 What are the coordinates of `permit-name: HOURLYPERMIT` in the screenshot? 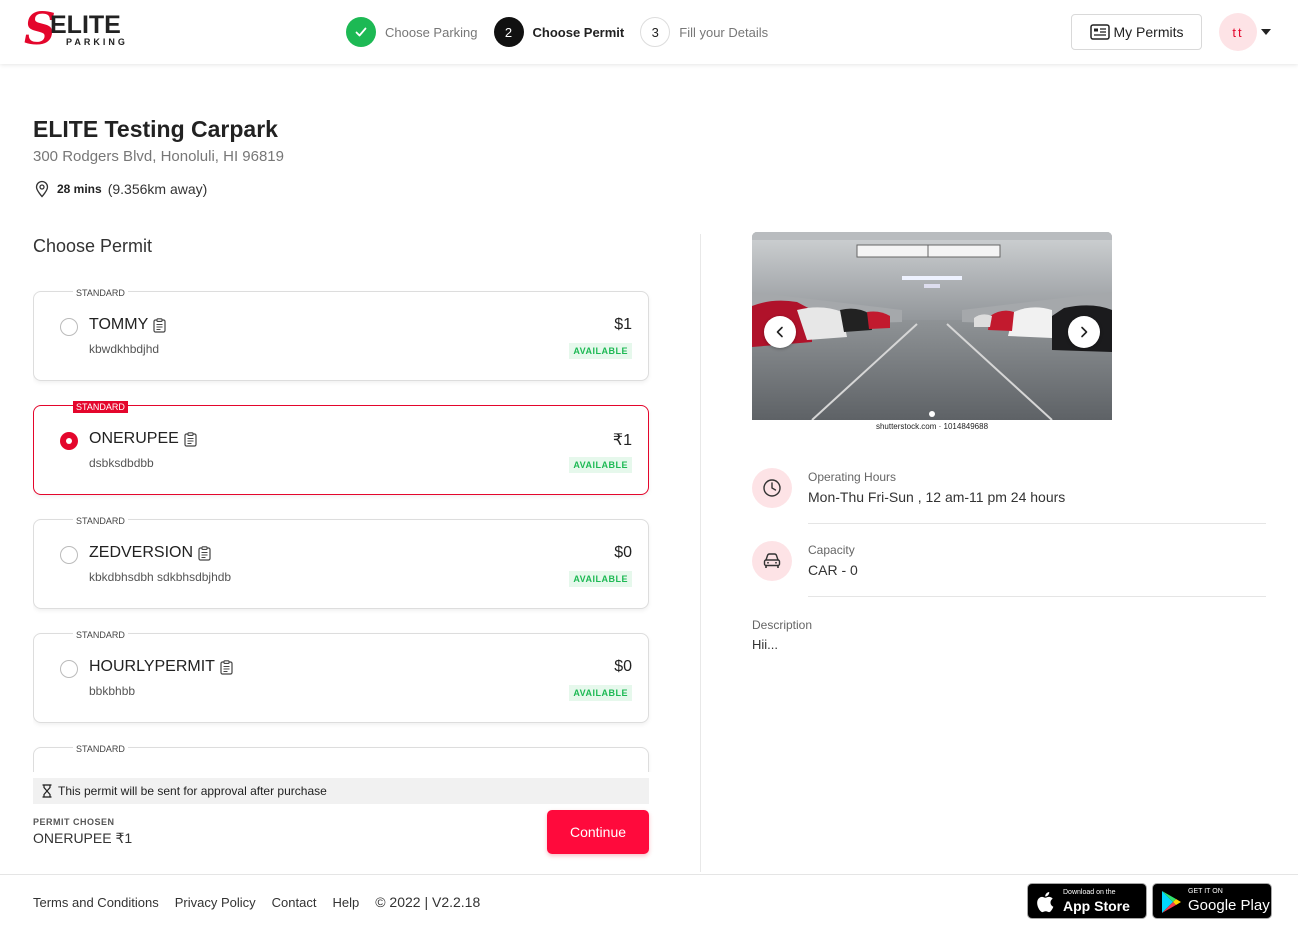 It's located at (161, 667).